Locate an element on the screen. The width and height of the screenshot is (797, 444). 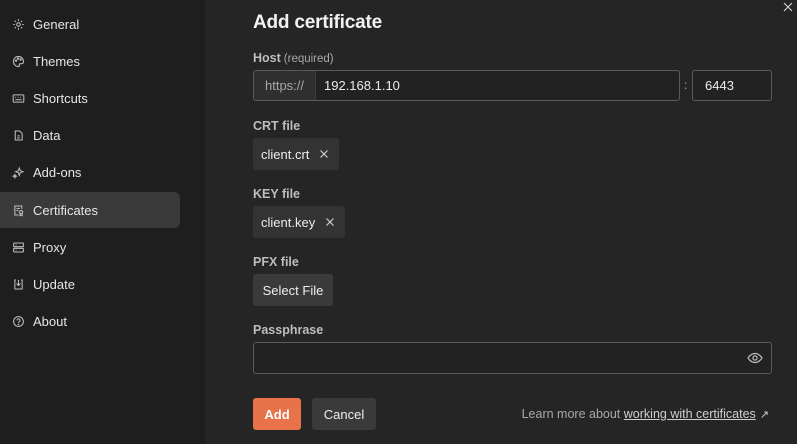
key-file-name: client.key is located at coordinates (288, 222).